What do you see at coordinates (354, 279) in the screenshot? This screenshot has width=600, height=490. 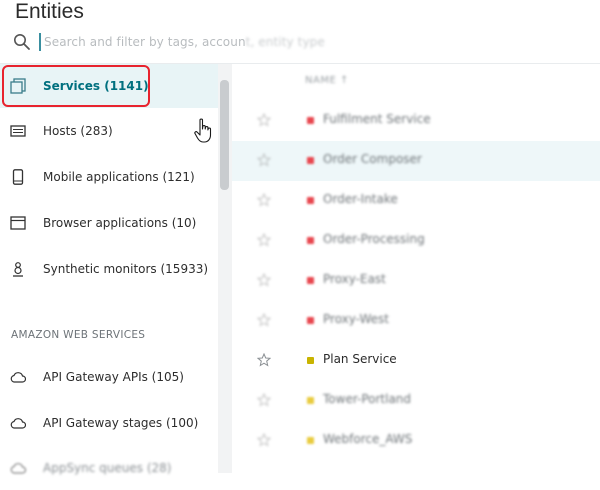 I see `entity-name: Proxy-East` at bounding box center [354, 279].